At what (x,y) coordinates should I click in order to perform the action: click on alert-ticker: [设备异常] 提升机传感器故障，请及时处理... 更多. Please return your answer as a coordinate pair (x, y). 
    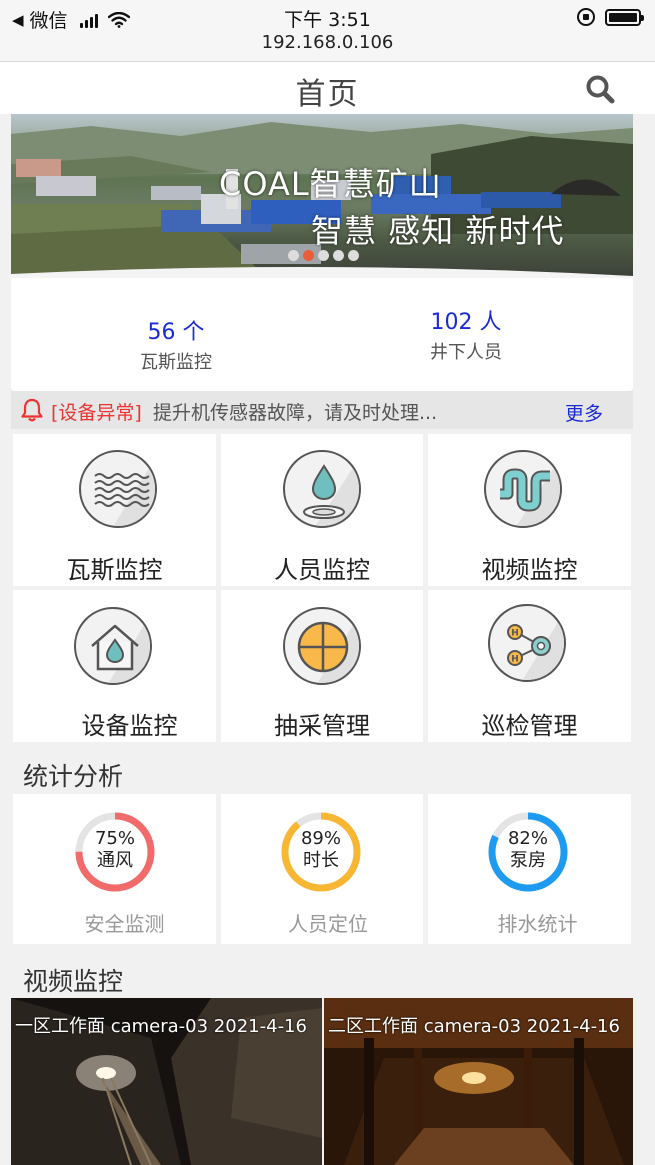
    Looking at the image, I should click on (322, 410).